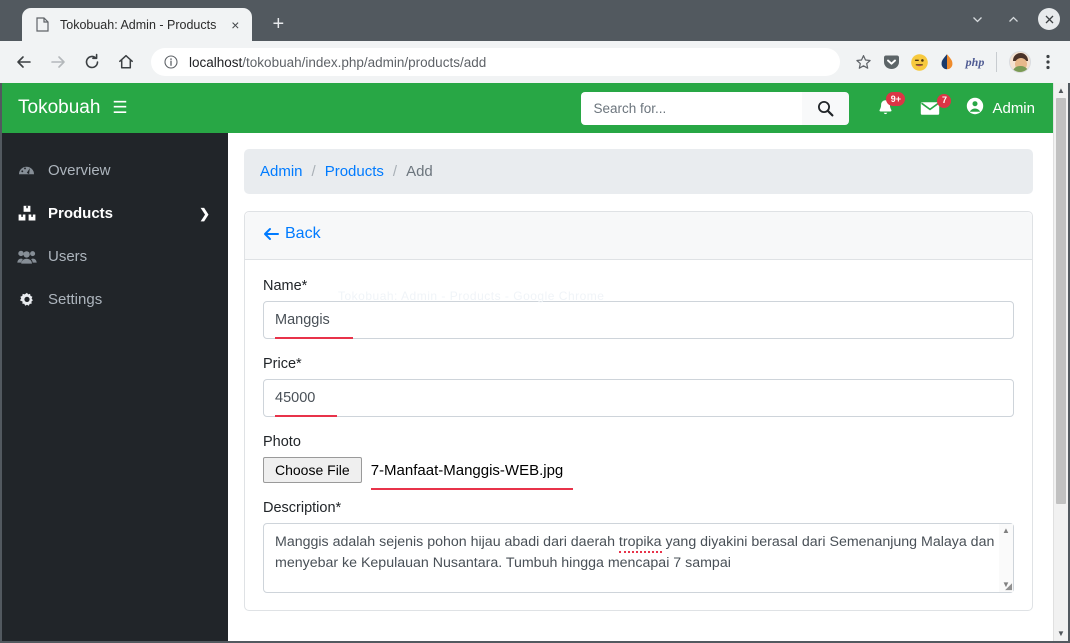 This screenshot has height=643, width=1070. Describe the element at coordinates (638, 473) in the screenshot. I see `file-input-row: Choose File 7-Manfaat-Manggis-WEB.jpg` at that location.